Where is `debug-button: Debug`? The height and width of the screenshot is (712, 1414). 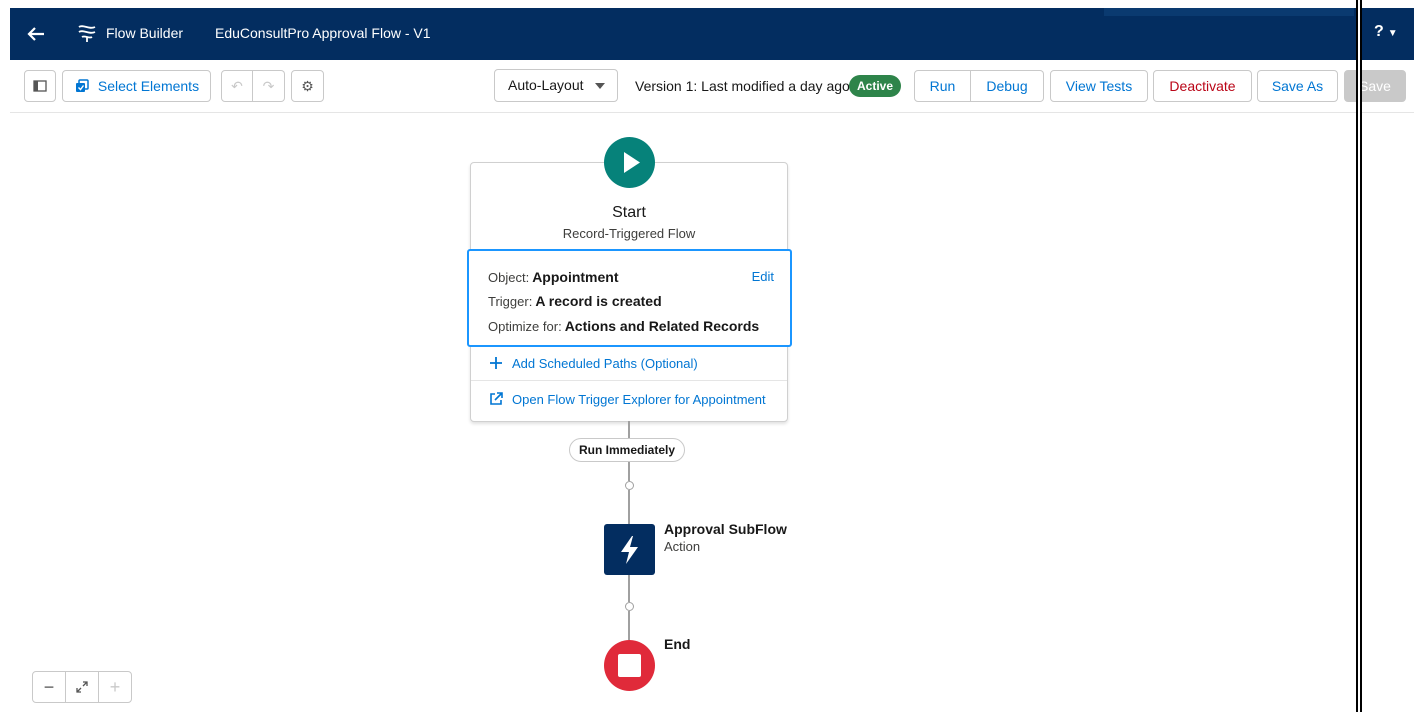
debug-button: Debug is located at coordinates (1007, 86).